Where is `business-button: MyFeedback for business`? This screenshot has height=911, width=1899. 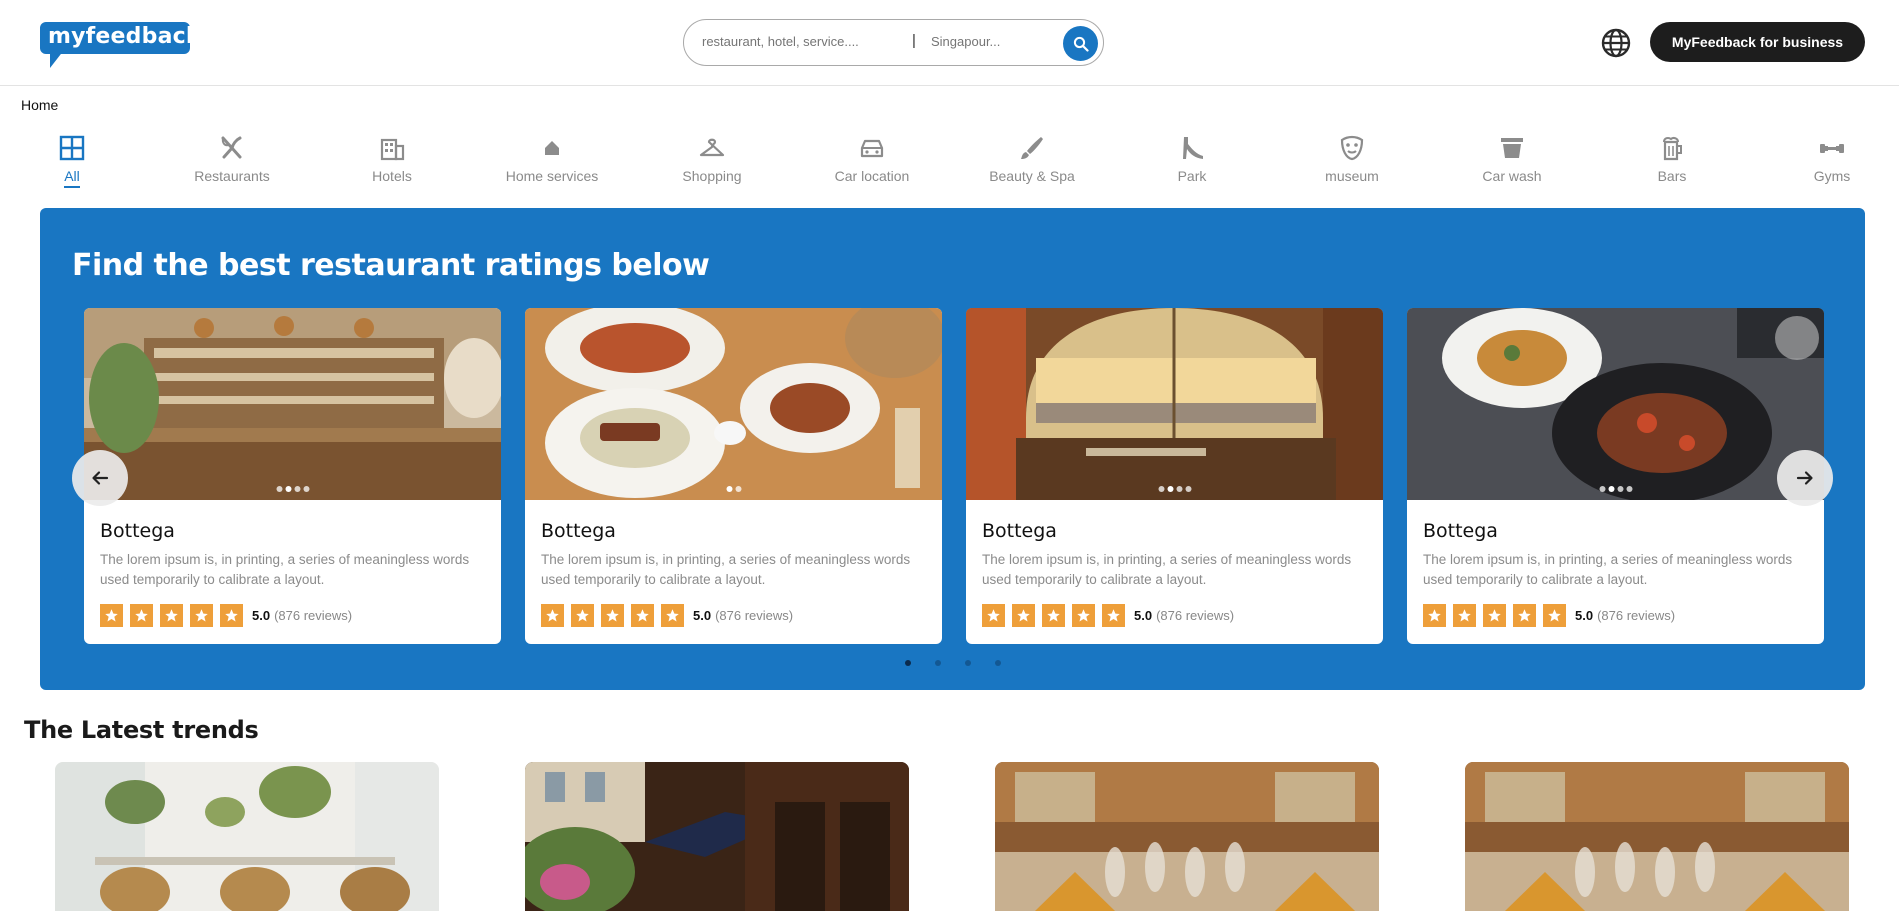 business-button: MyFeedback for business is located at coordinates (1757, 42).